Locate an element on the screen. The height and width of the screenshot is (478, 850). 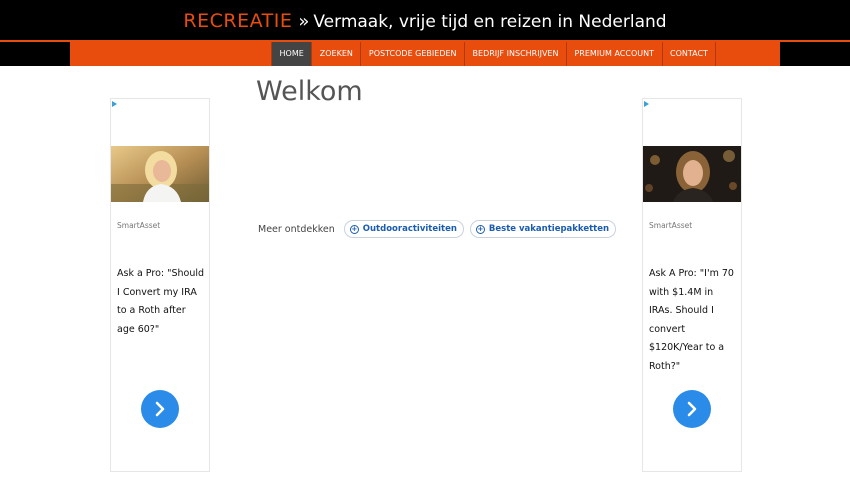
chip-label: Beste vakantiepakketten is located at coordinates (549, 229).